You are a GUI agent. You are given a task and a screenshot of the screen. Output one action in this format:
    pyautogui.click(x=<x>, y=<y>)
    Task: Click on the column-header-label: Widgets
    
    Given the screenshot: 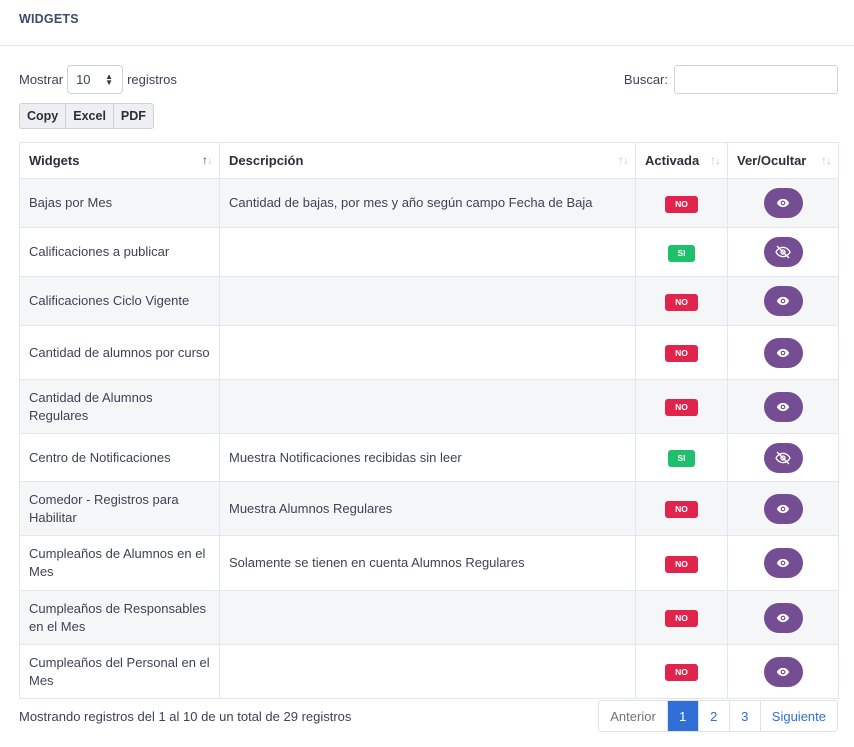 What is the action you would take?
    pyautogui.click(x=54, y=160)
    